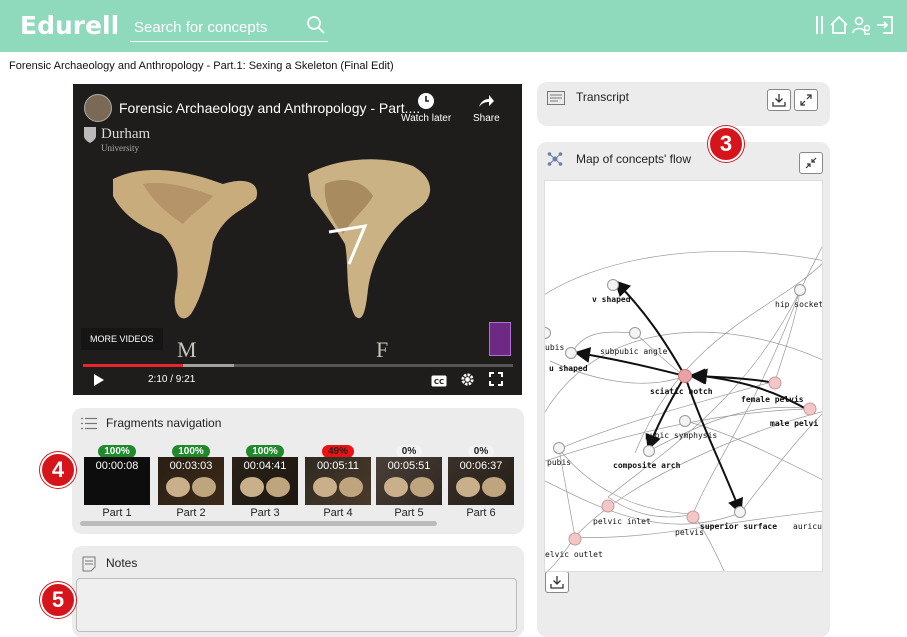 The height and width of the screenshot is (637, 907). Describe the element at coordinates (622, 521) in the screenshot. I see `concept-node: pelvic inlet` at that location.